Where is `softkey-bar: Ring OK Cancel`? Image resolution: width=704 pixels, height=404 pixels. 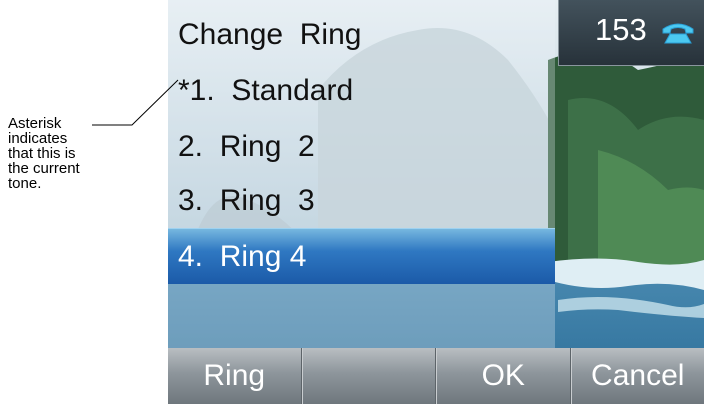
softkey-bar: Ring OK Cancel is located at coordinates (436, 376).